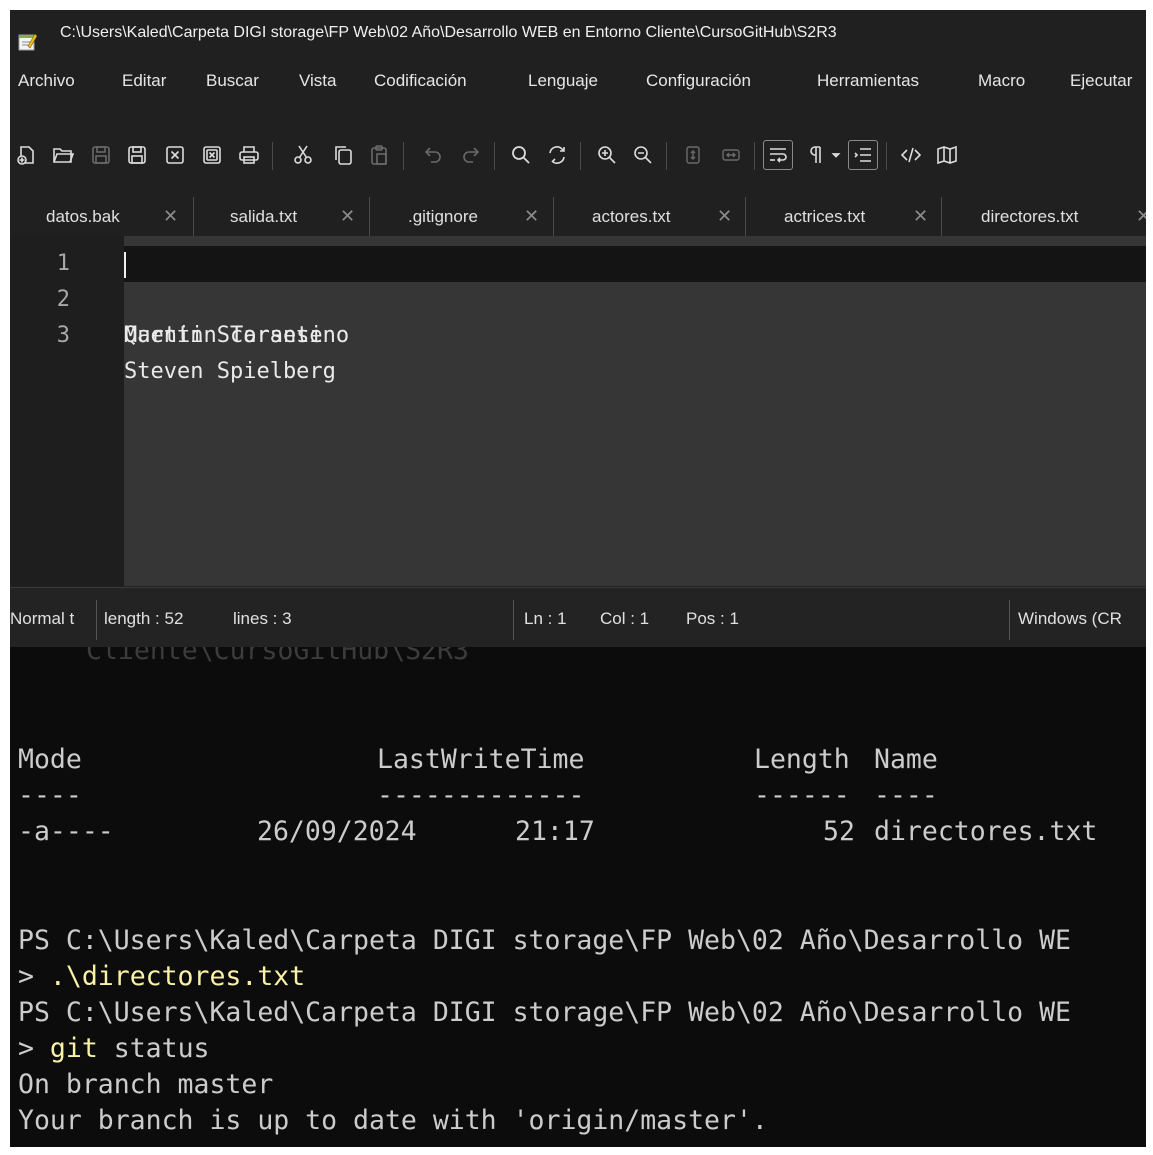 The image size is (1153, 1155). What do you see at coordinates (277, 656) in the screenshot?
I see `terminal-partial-line: Cliente\CursoGitHub\S2R3` at bounding box center [277, 656].